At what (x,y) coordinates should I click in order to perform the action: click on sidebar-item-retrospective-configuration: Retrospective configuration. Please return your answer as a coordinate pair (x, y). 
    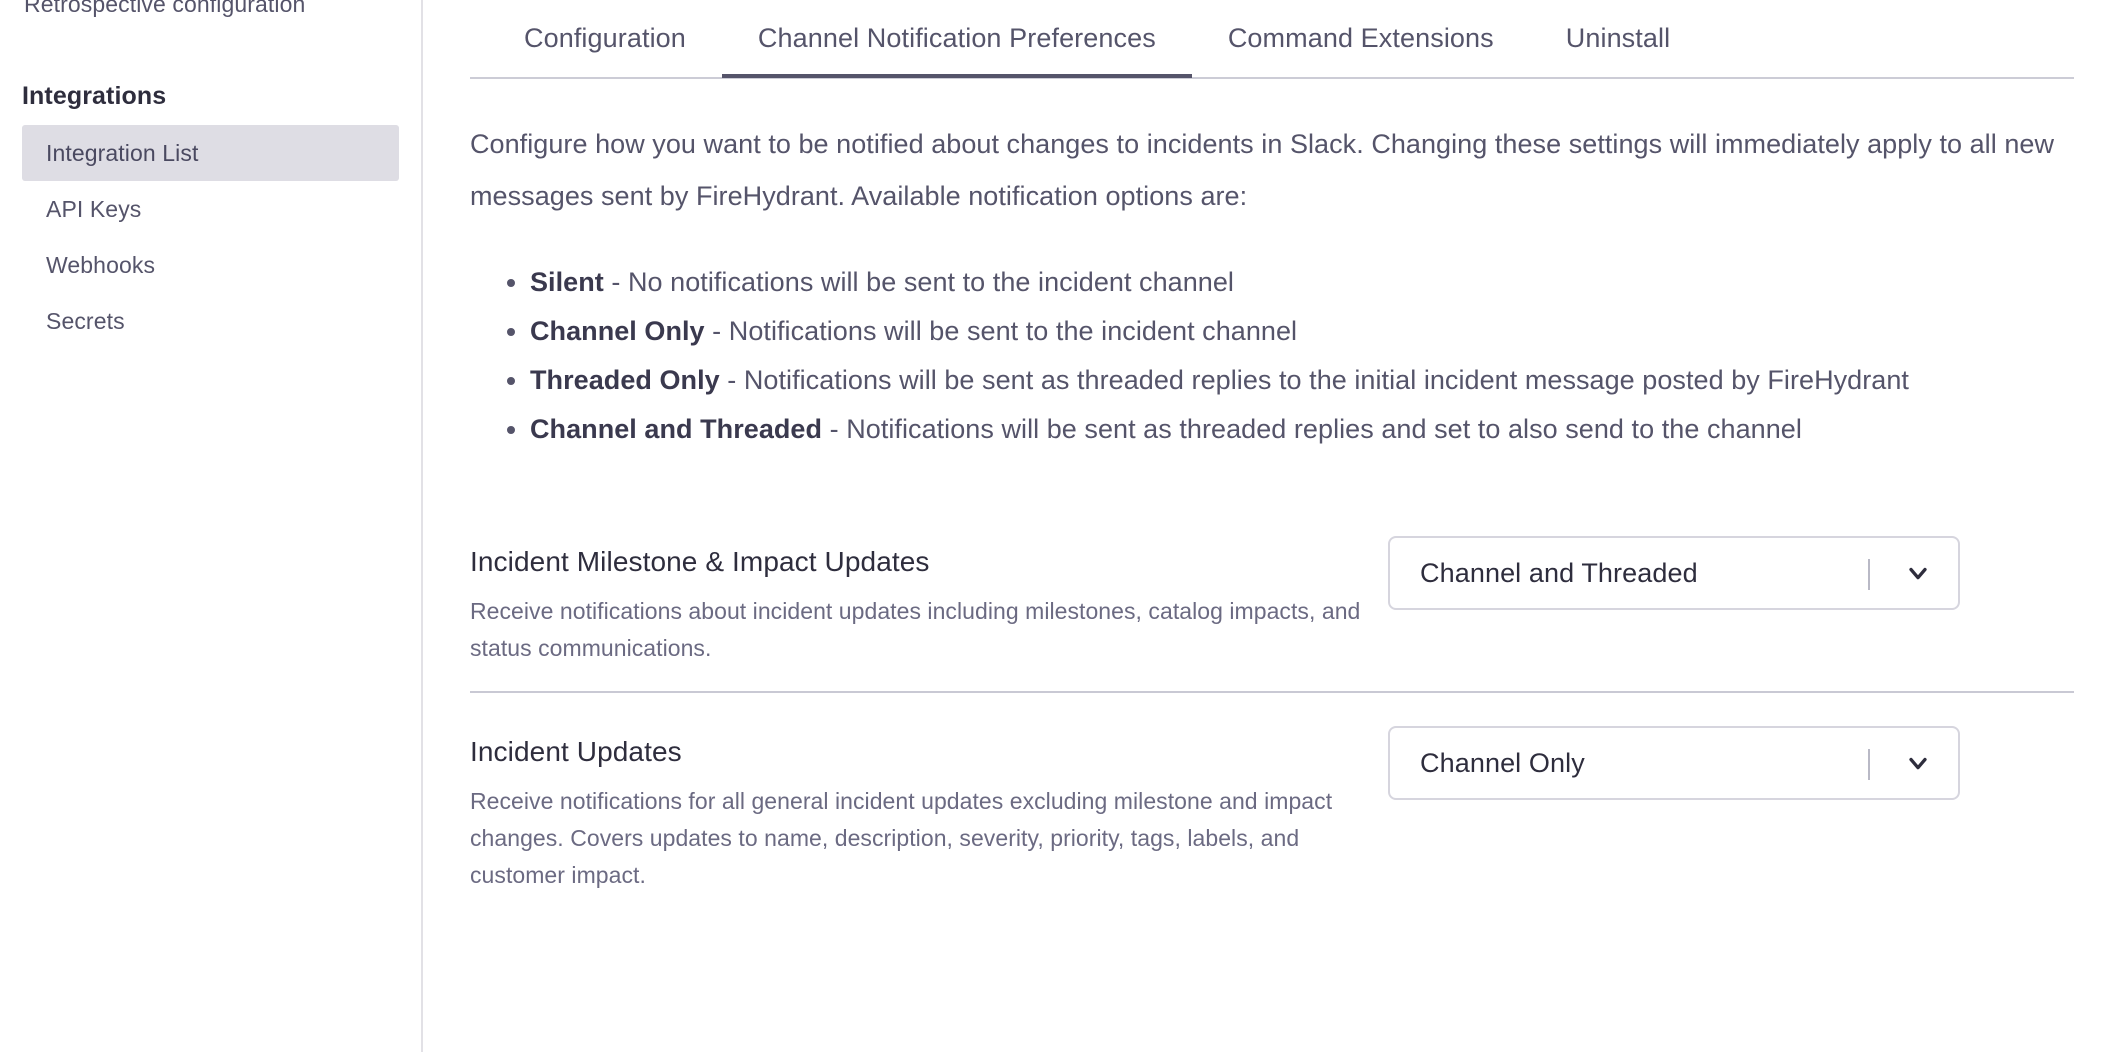
    Looking at the image, I should click on (210, 16).